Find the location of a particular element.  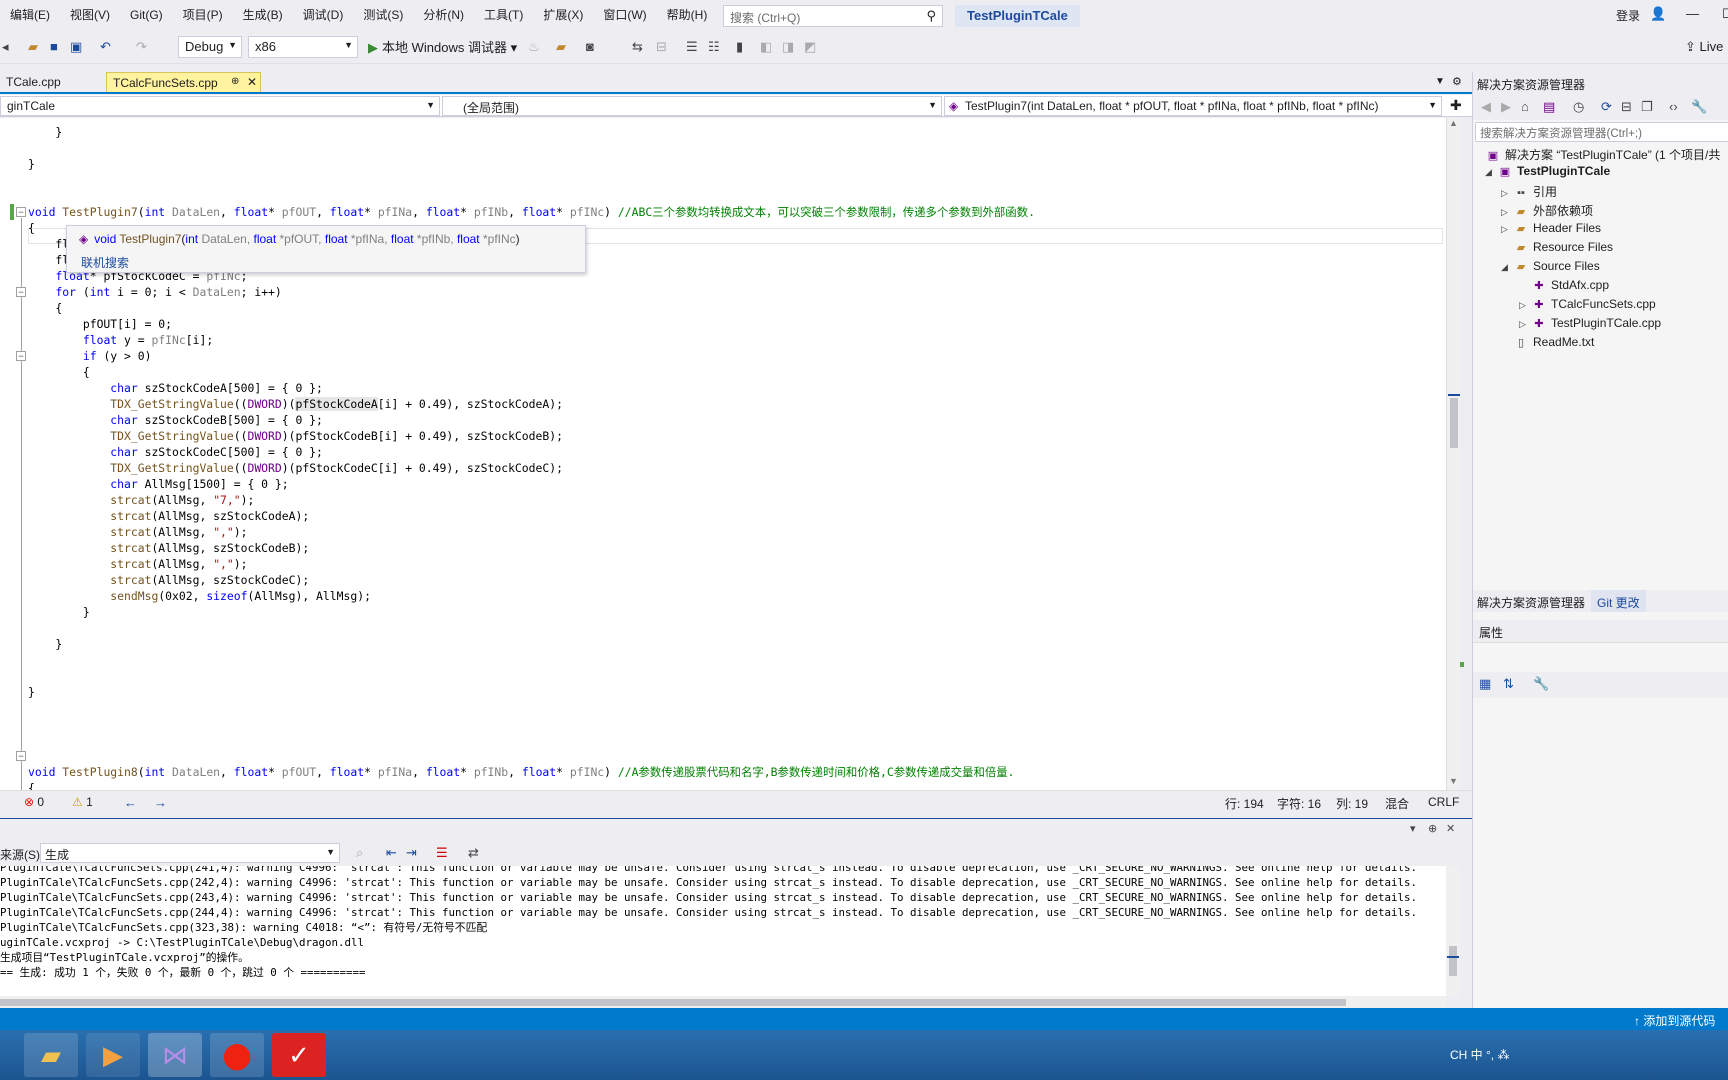

menu-project: 项目(P) is located at coordinates (203, 15).